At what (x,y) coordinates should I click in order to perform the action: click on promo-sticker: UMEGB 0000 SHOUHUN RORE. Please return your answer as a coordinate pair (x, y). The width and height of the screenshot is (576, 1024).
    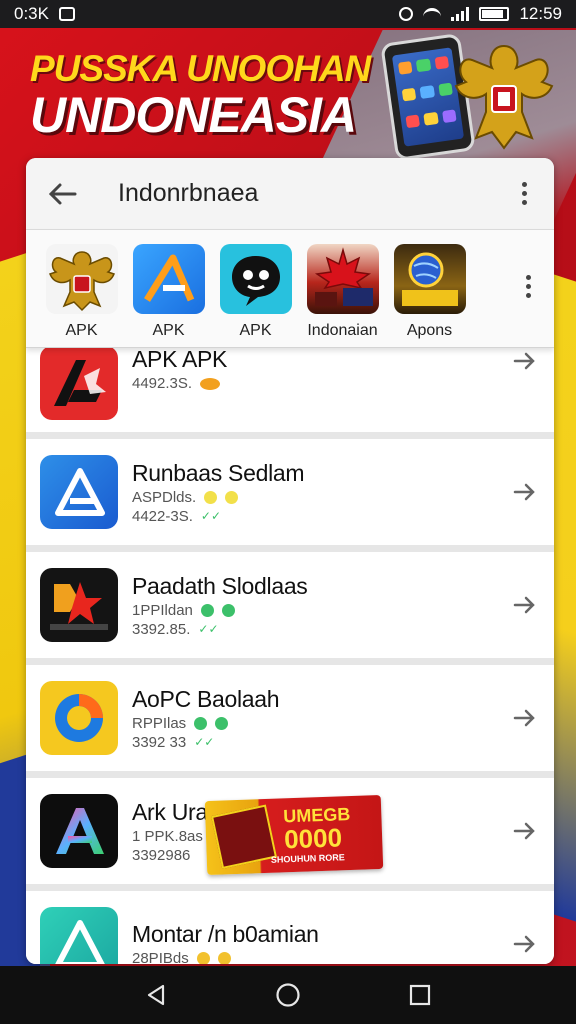
    Looking at the image, I should click on (294, 835).